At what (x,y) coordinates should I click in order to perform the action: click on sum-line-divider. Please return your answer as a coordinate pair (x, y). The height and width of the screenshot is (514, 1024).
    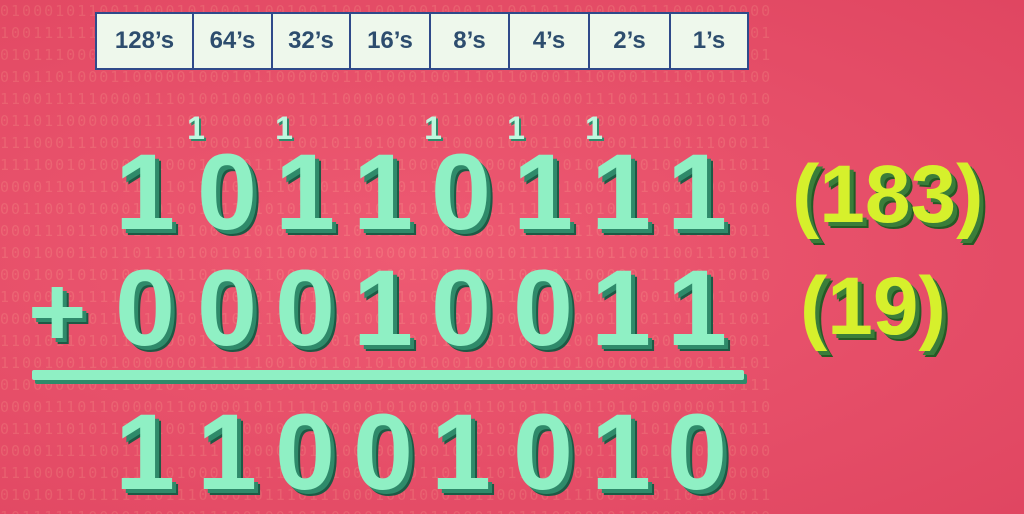
    Looking at the image, I should click on (388, 375).